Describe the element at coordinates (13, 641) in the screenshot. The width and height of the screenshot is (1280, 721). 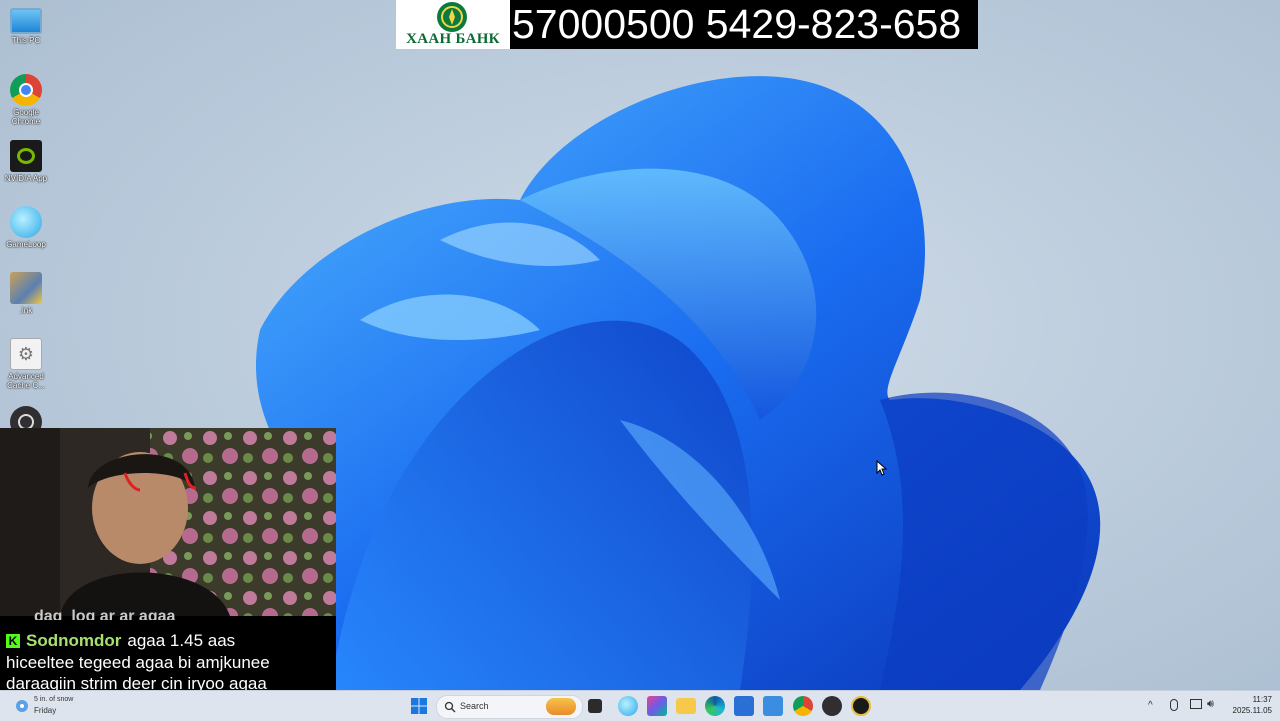
I see `kick-icon: K` at that location.